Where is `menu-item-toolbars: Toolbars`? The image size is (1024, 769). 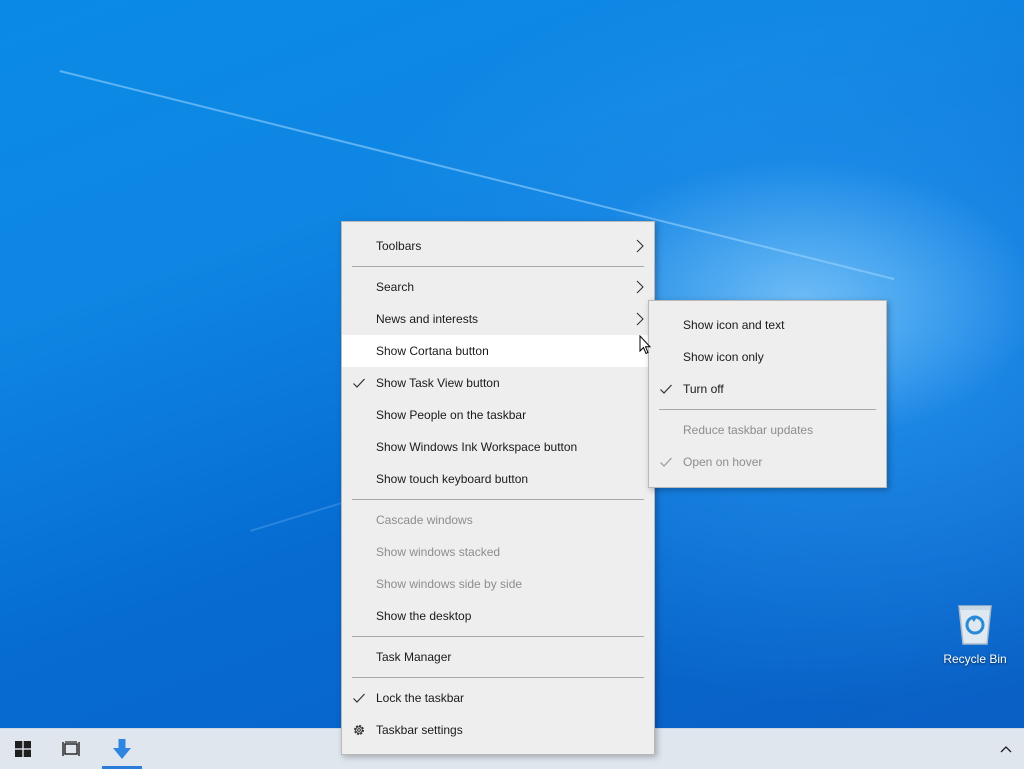
menu-item-toolbars: Toolbars is located at coordinates (498, 246).